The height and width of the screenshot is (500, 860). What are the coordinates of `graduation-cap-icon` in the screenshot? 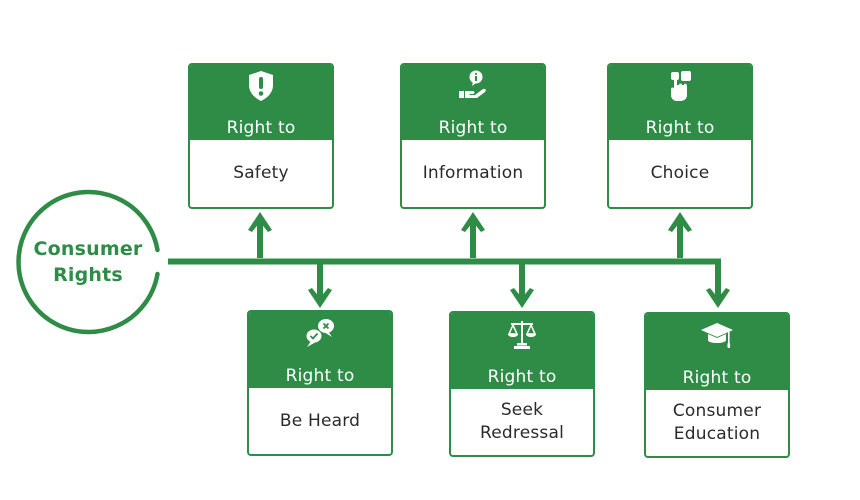 It's located at (717, 335).